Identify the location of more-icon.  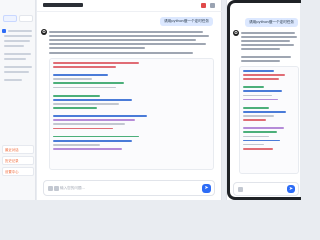
(212, 5).